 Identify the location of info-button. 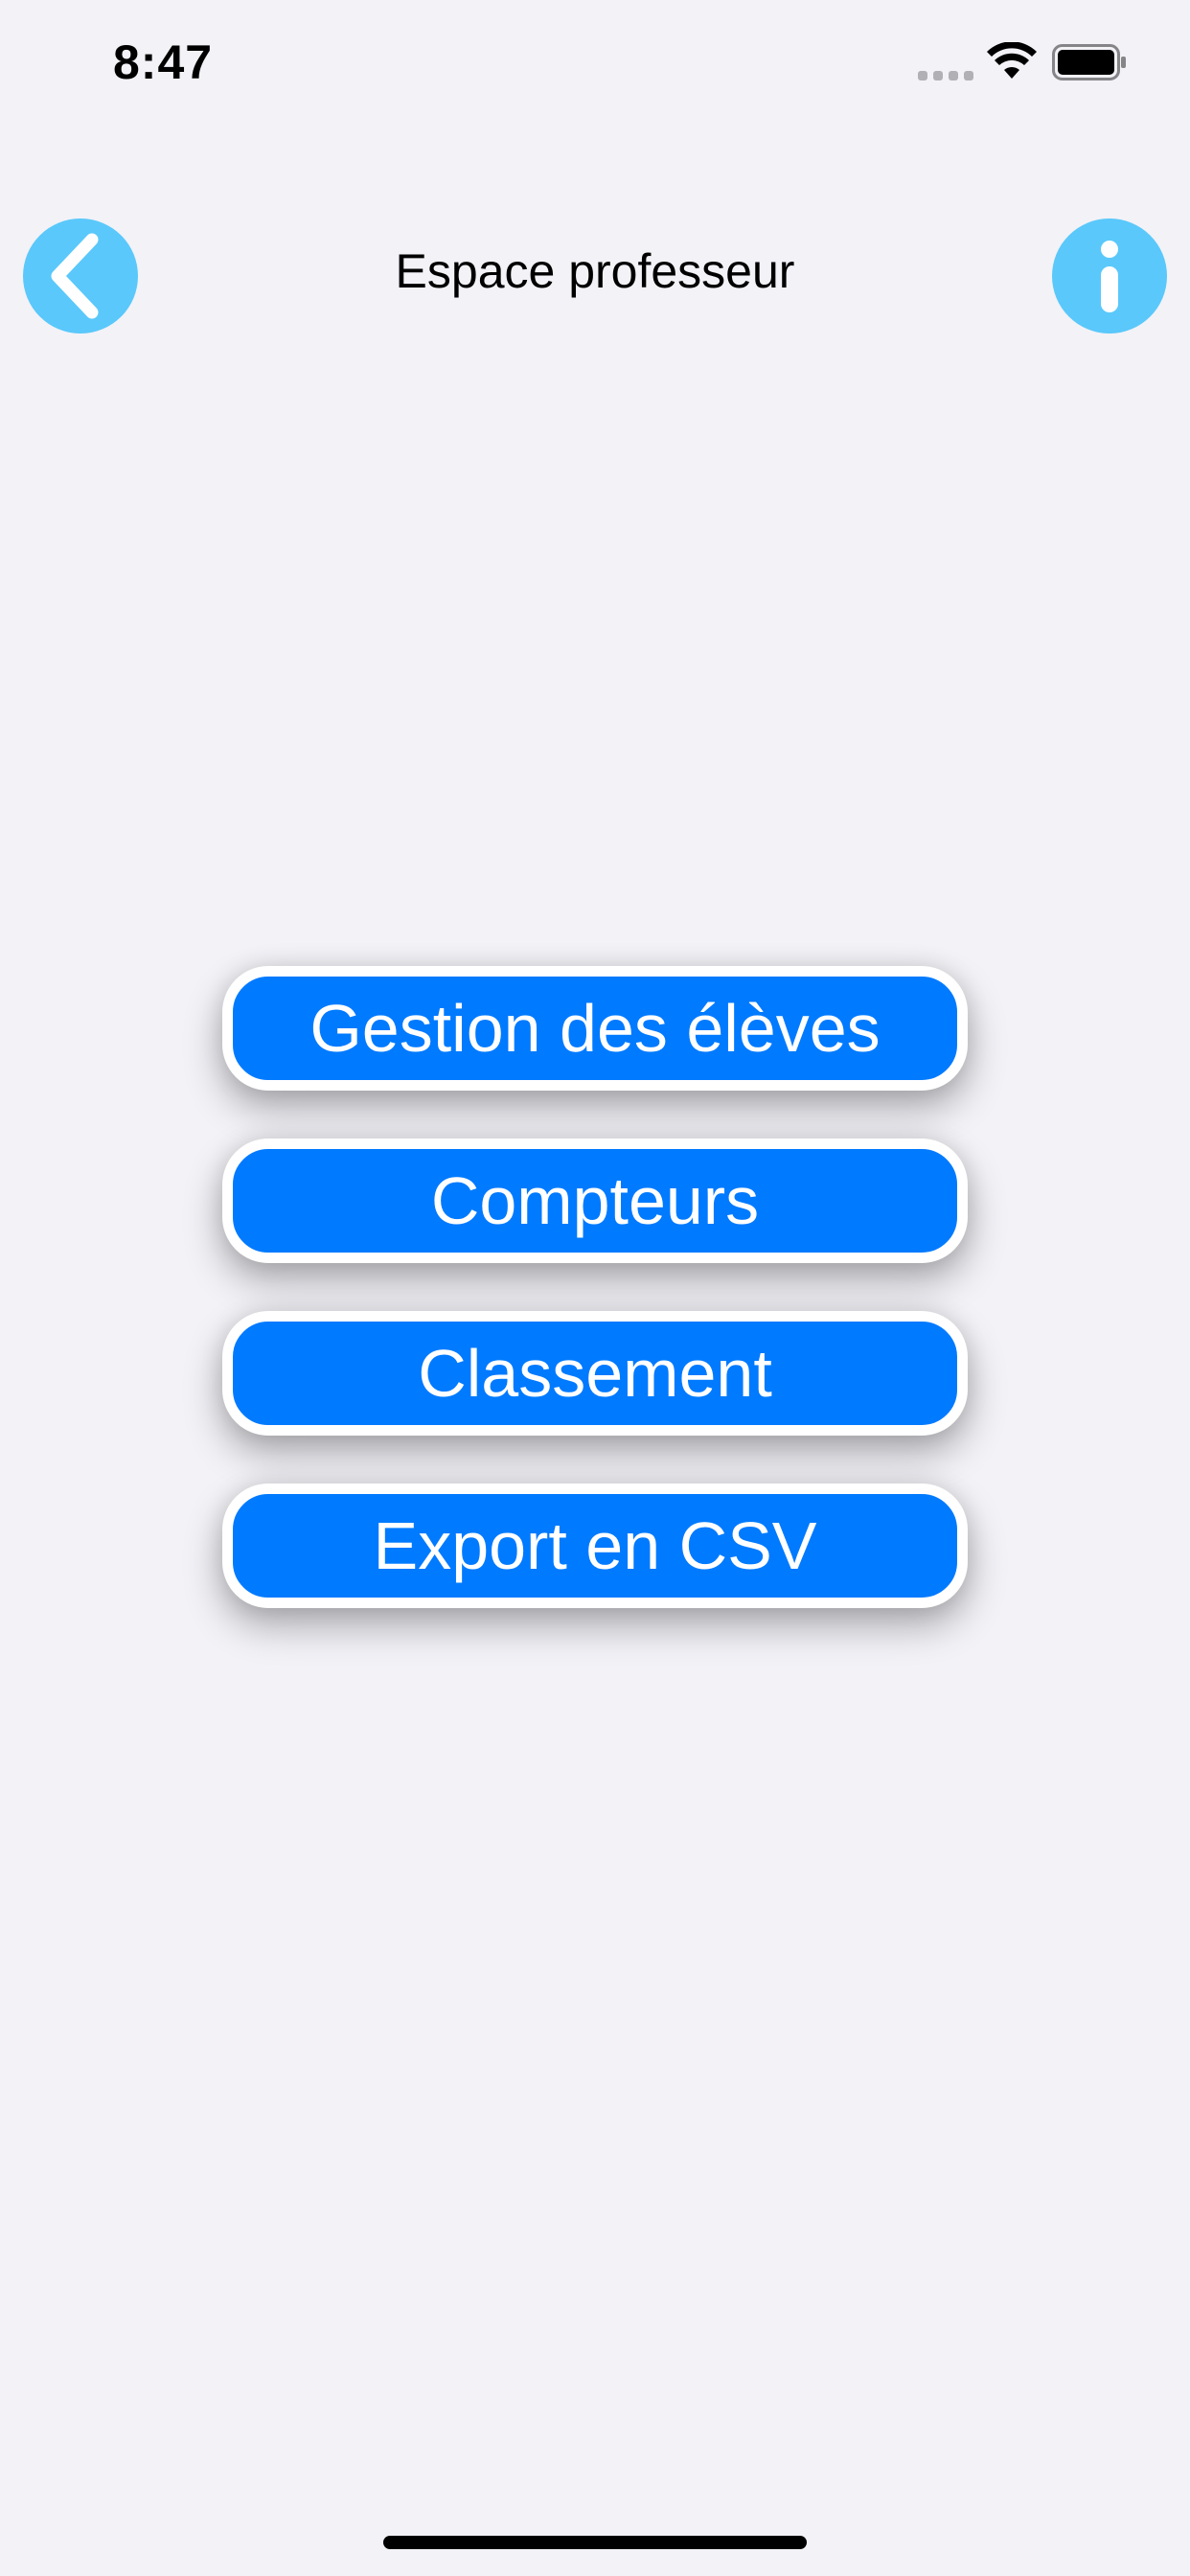
(1109, 276).